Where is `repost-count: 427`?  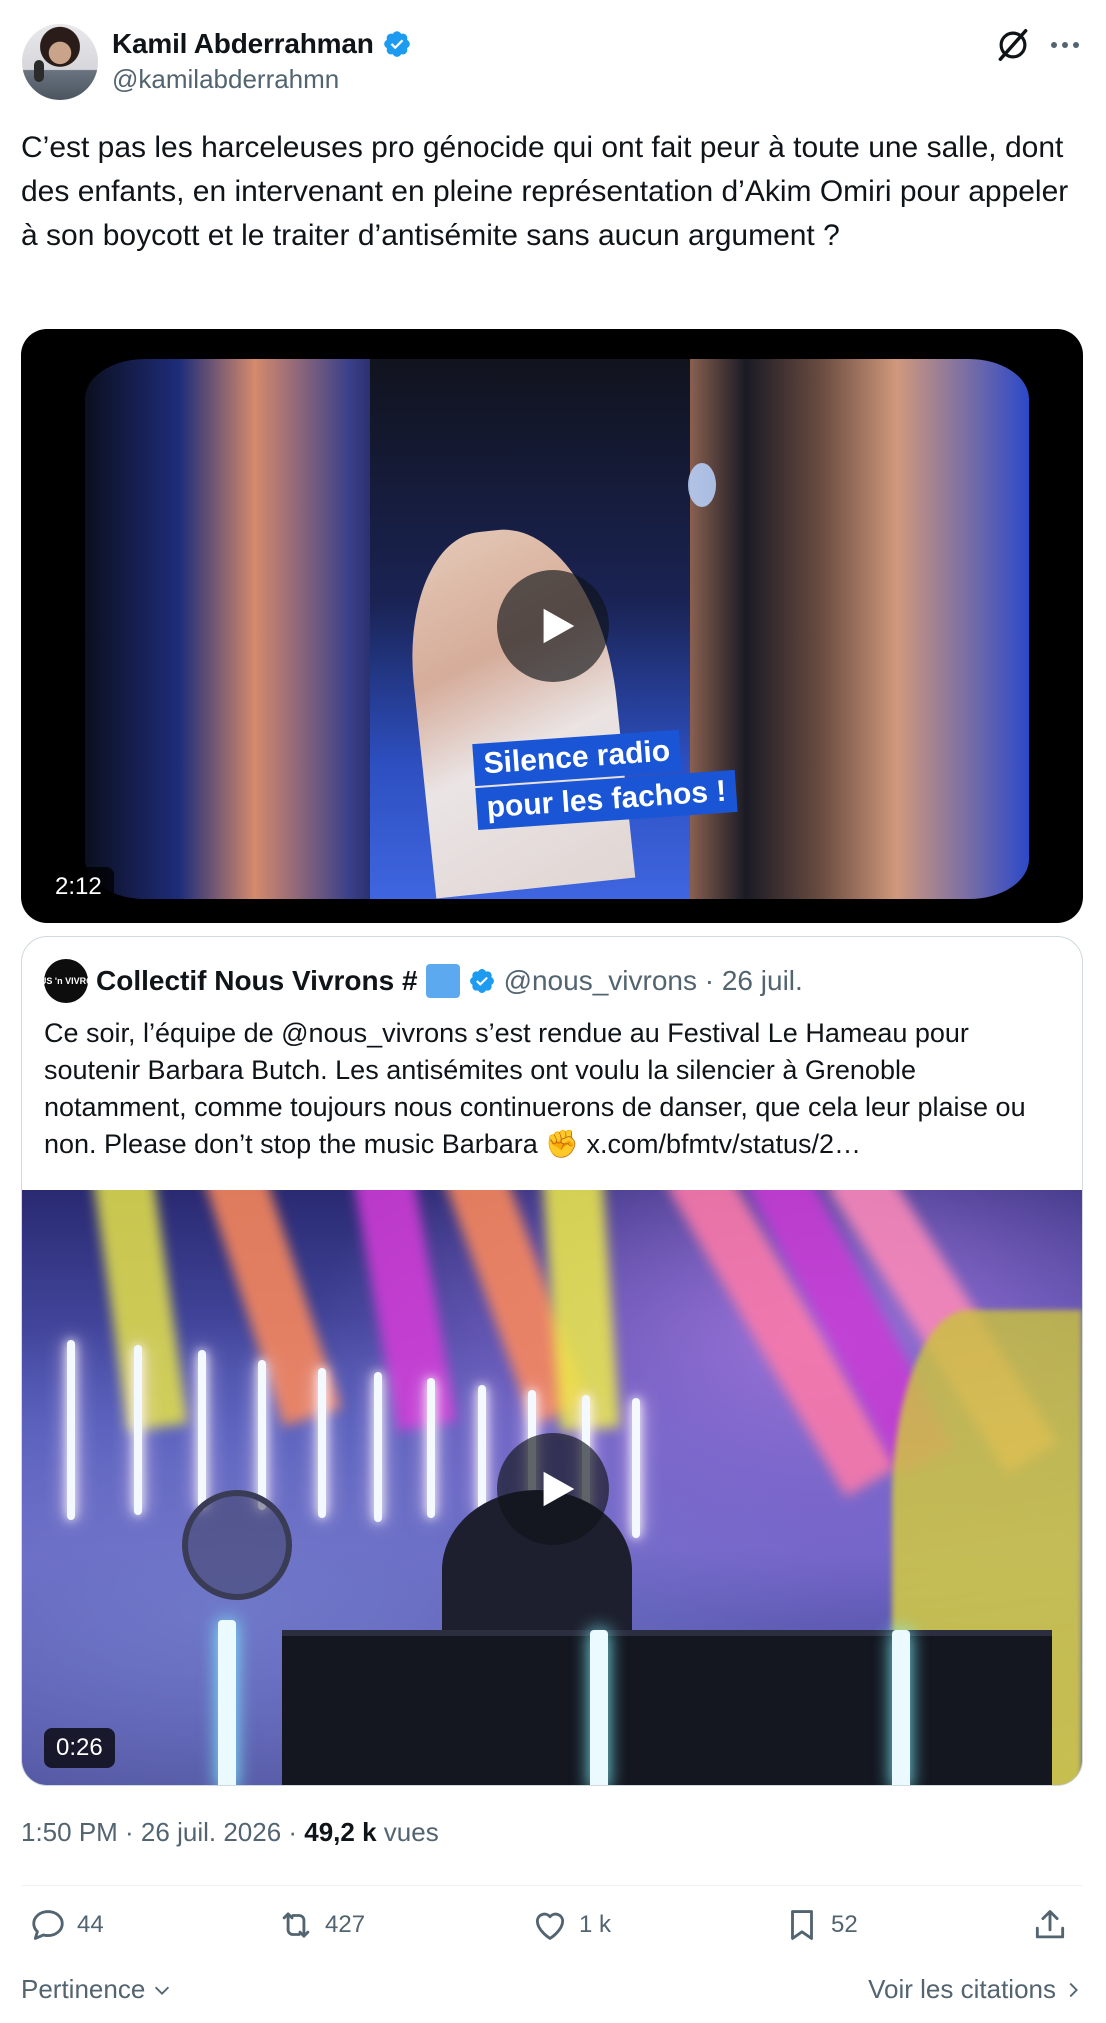 repost-count: 427 is located at coordinates (345, 1924).